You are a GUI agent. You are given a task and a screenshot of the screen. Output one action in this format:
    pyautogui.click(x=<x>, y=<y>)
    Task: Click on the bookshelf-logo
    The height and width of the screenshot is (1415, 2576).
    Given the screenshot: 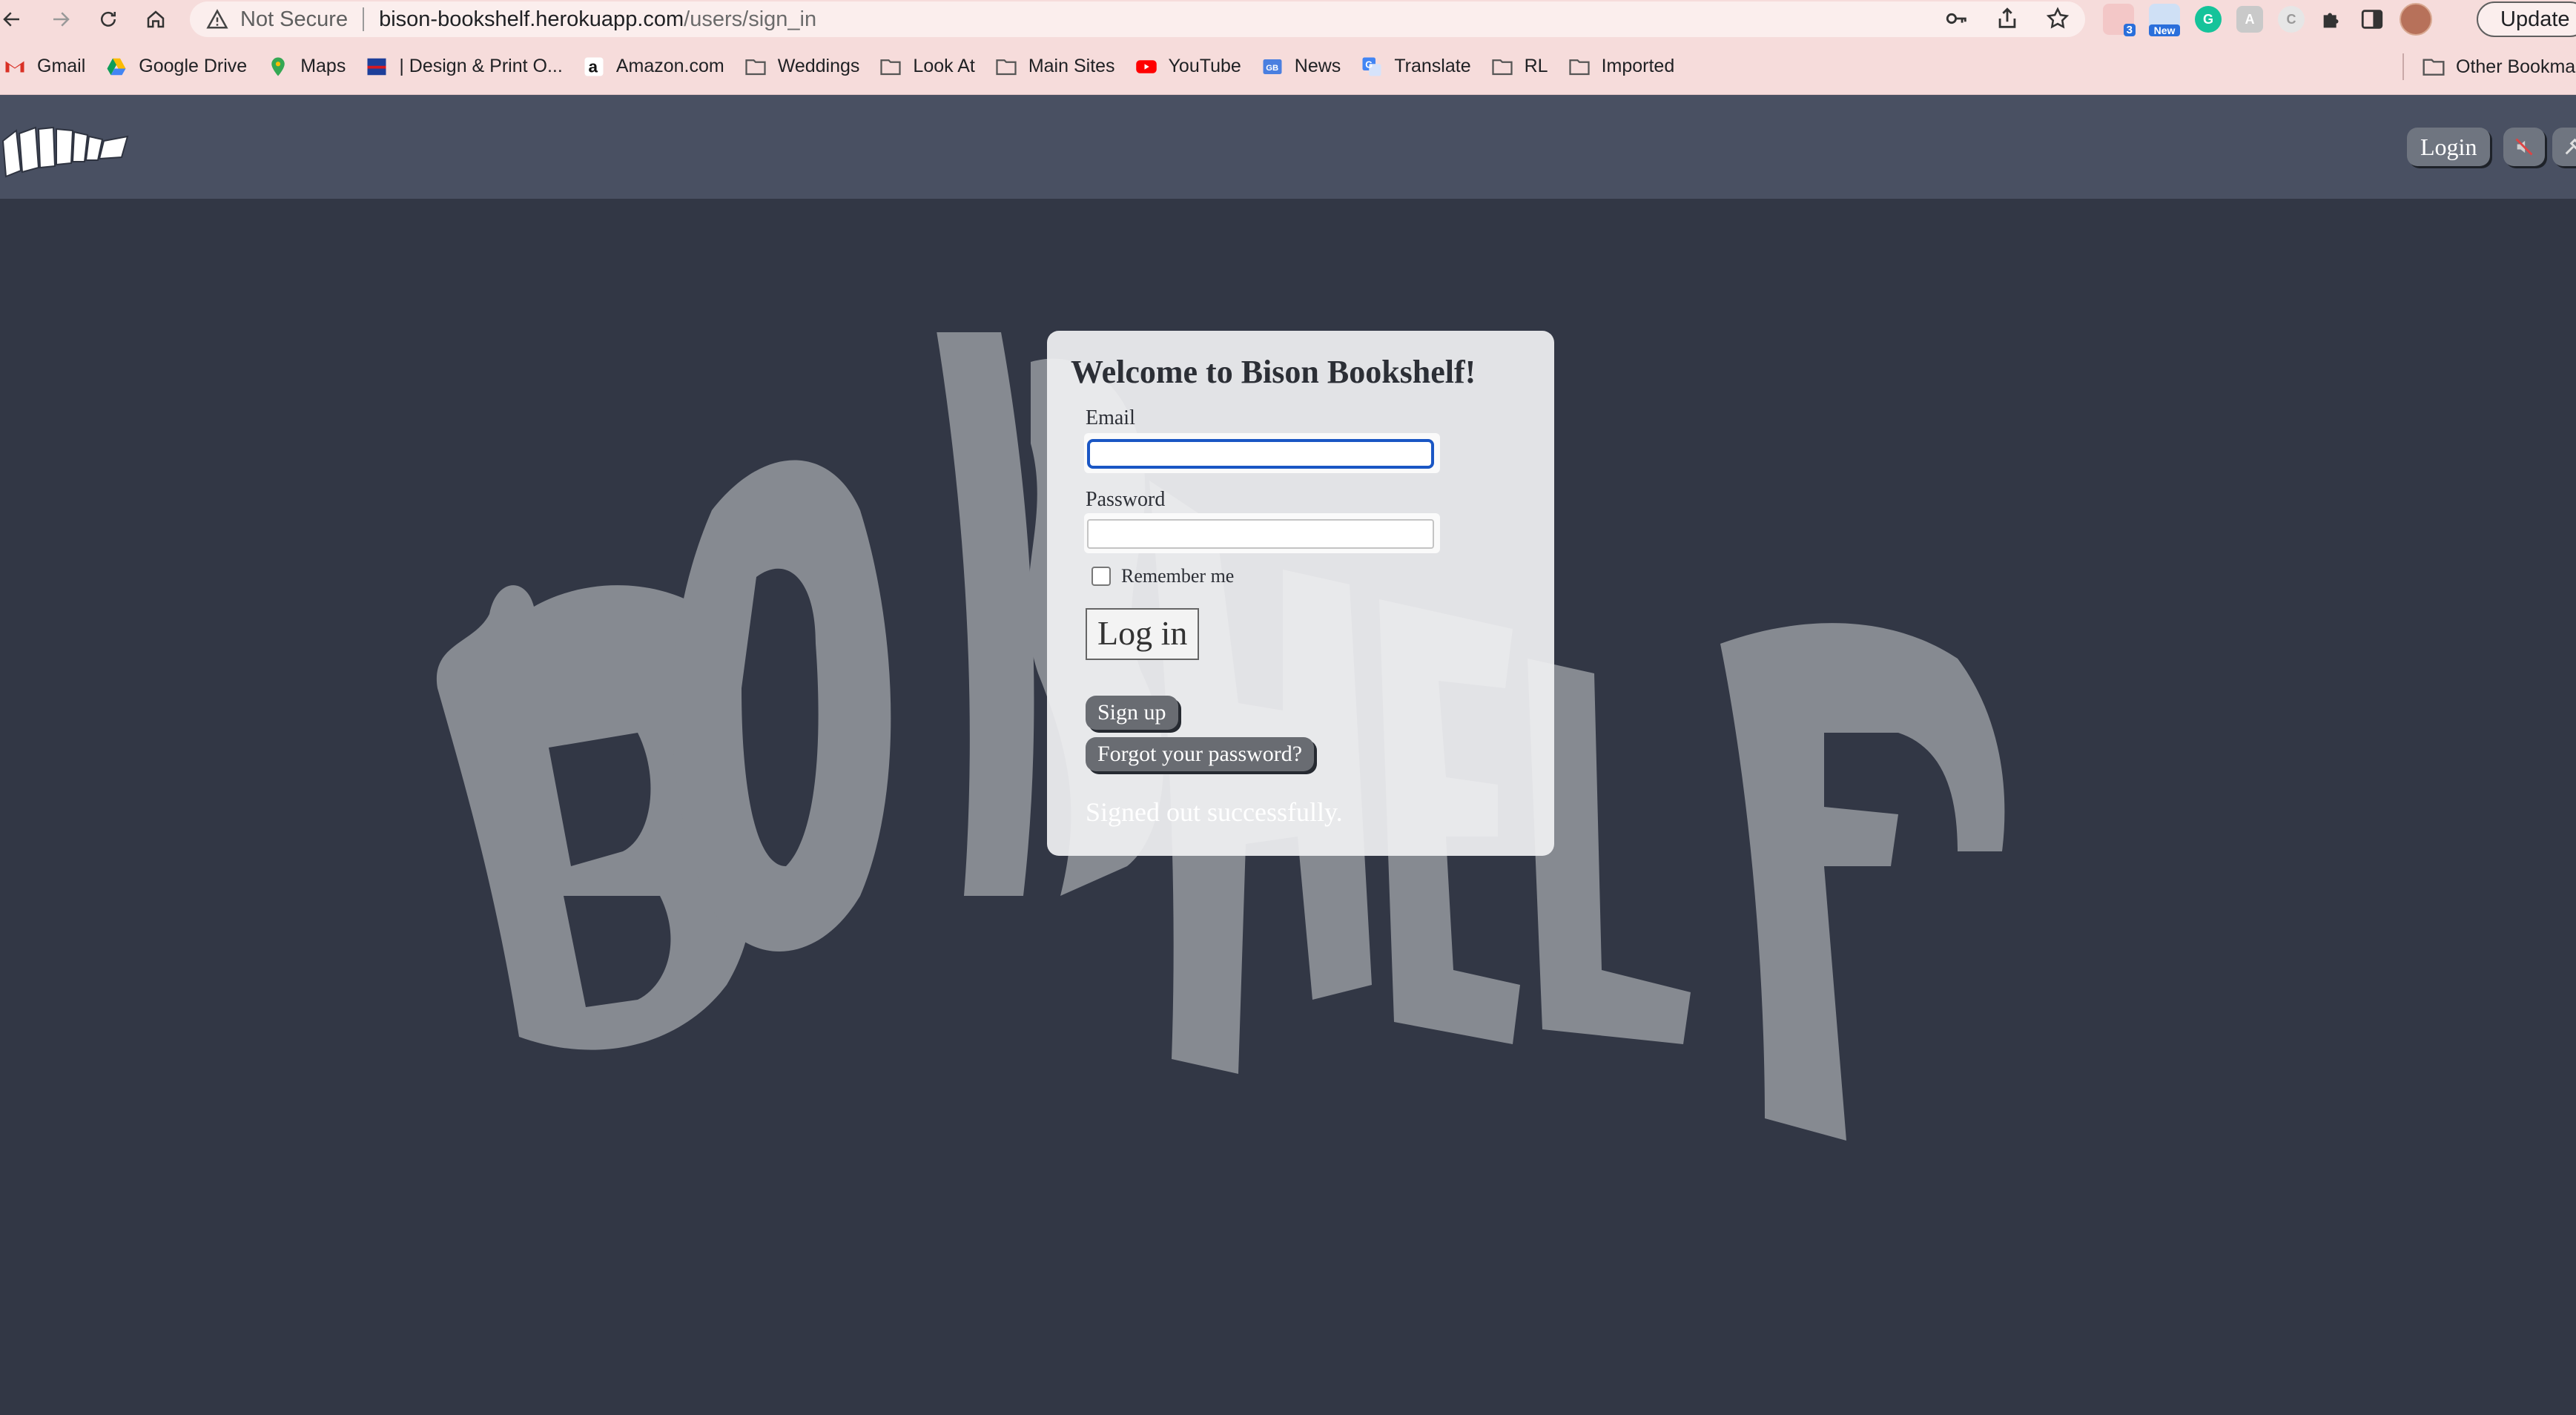 What is the action you would take?
    pyautogui.click(x=66, y=149)
    